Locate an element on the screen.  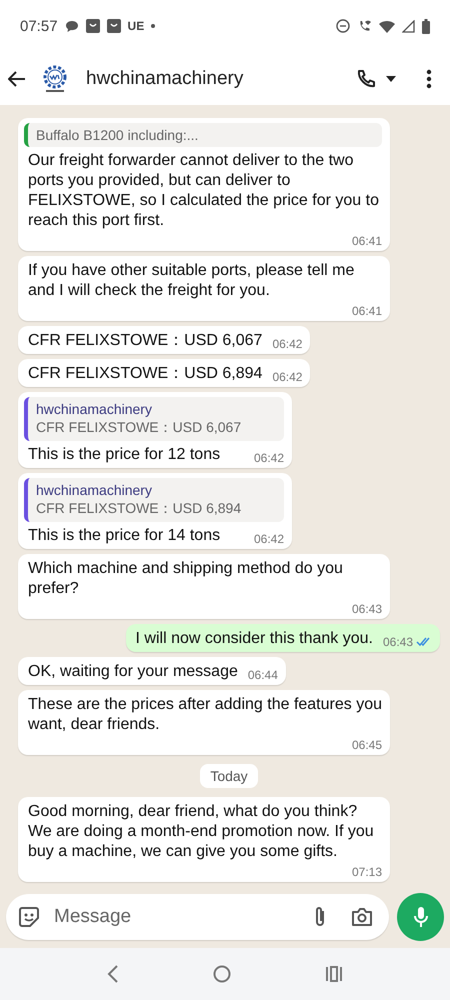
home-icon is located at coordinates (222, 974).